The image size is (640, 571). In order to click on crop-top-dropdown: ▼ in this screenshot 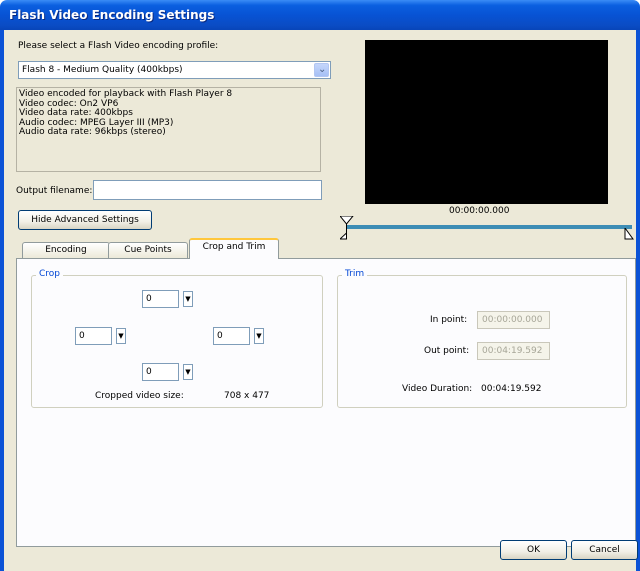, I will do `click(188, 299)`.